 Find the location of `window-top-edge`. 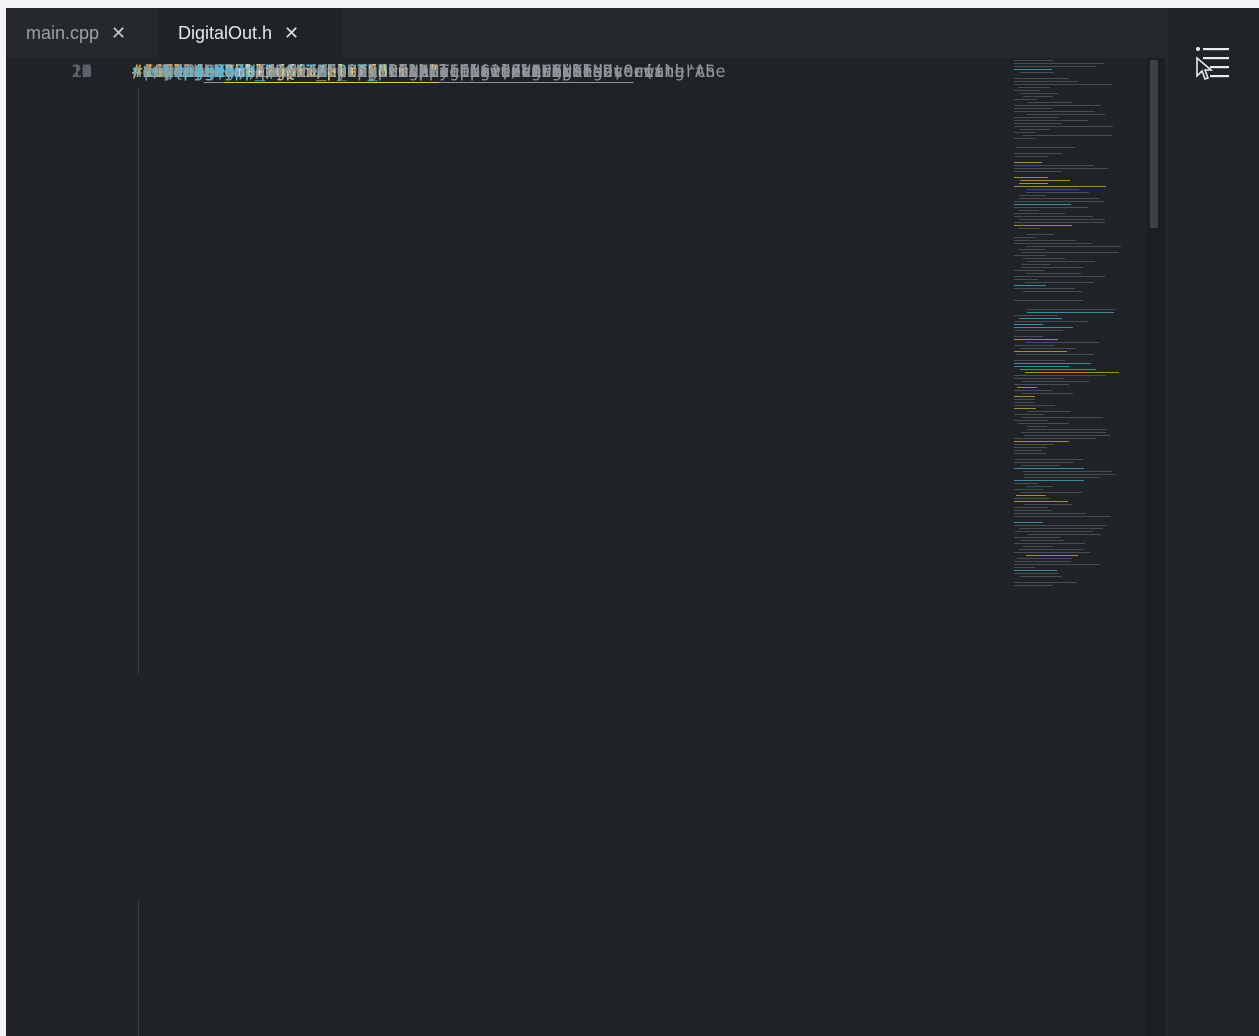

window-top-edge is located at coordinates (629, 4).